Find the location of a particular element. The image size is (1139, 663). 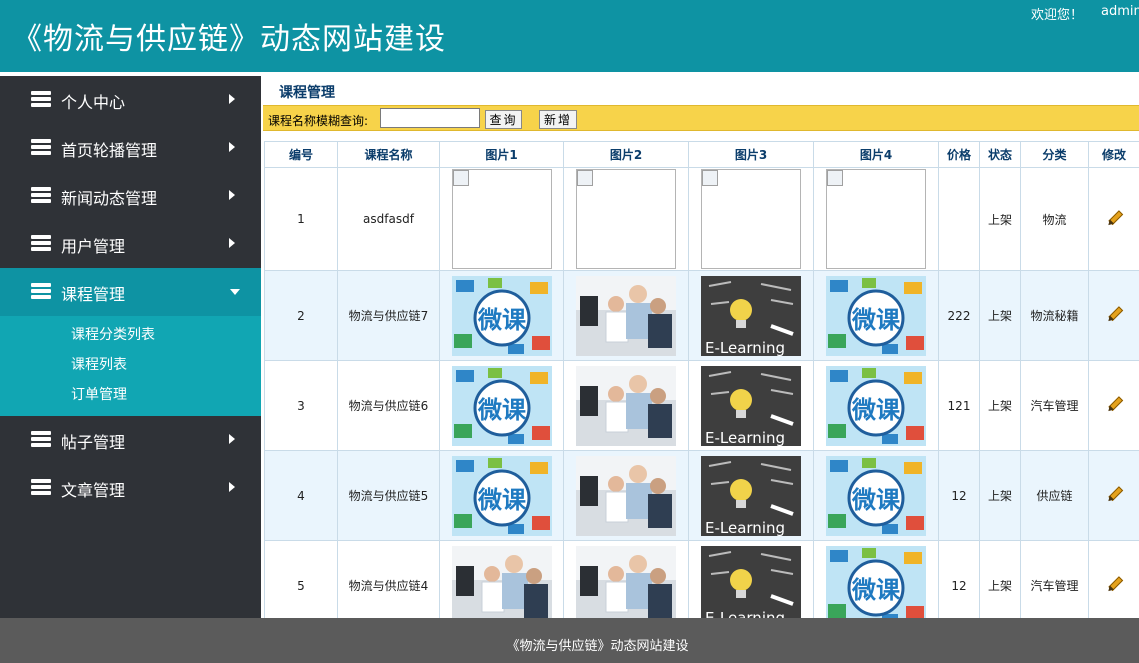

column-header: 图片3 is located at coordinates (751, 154).